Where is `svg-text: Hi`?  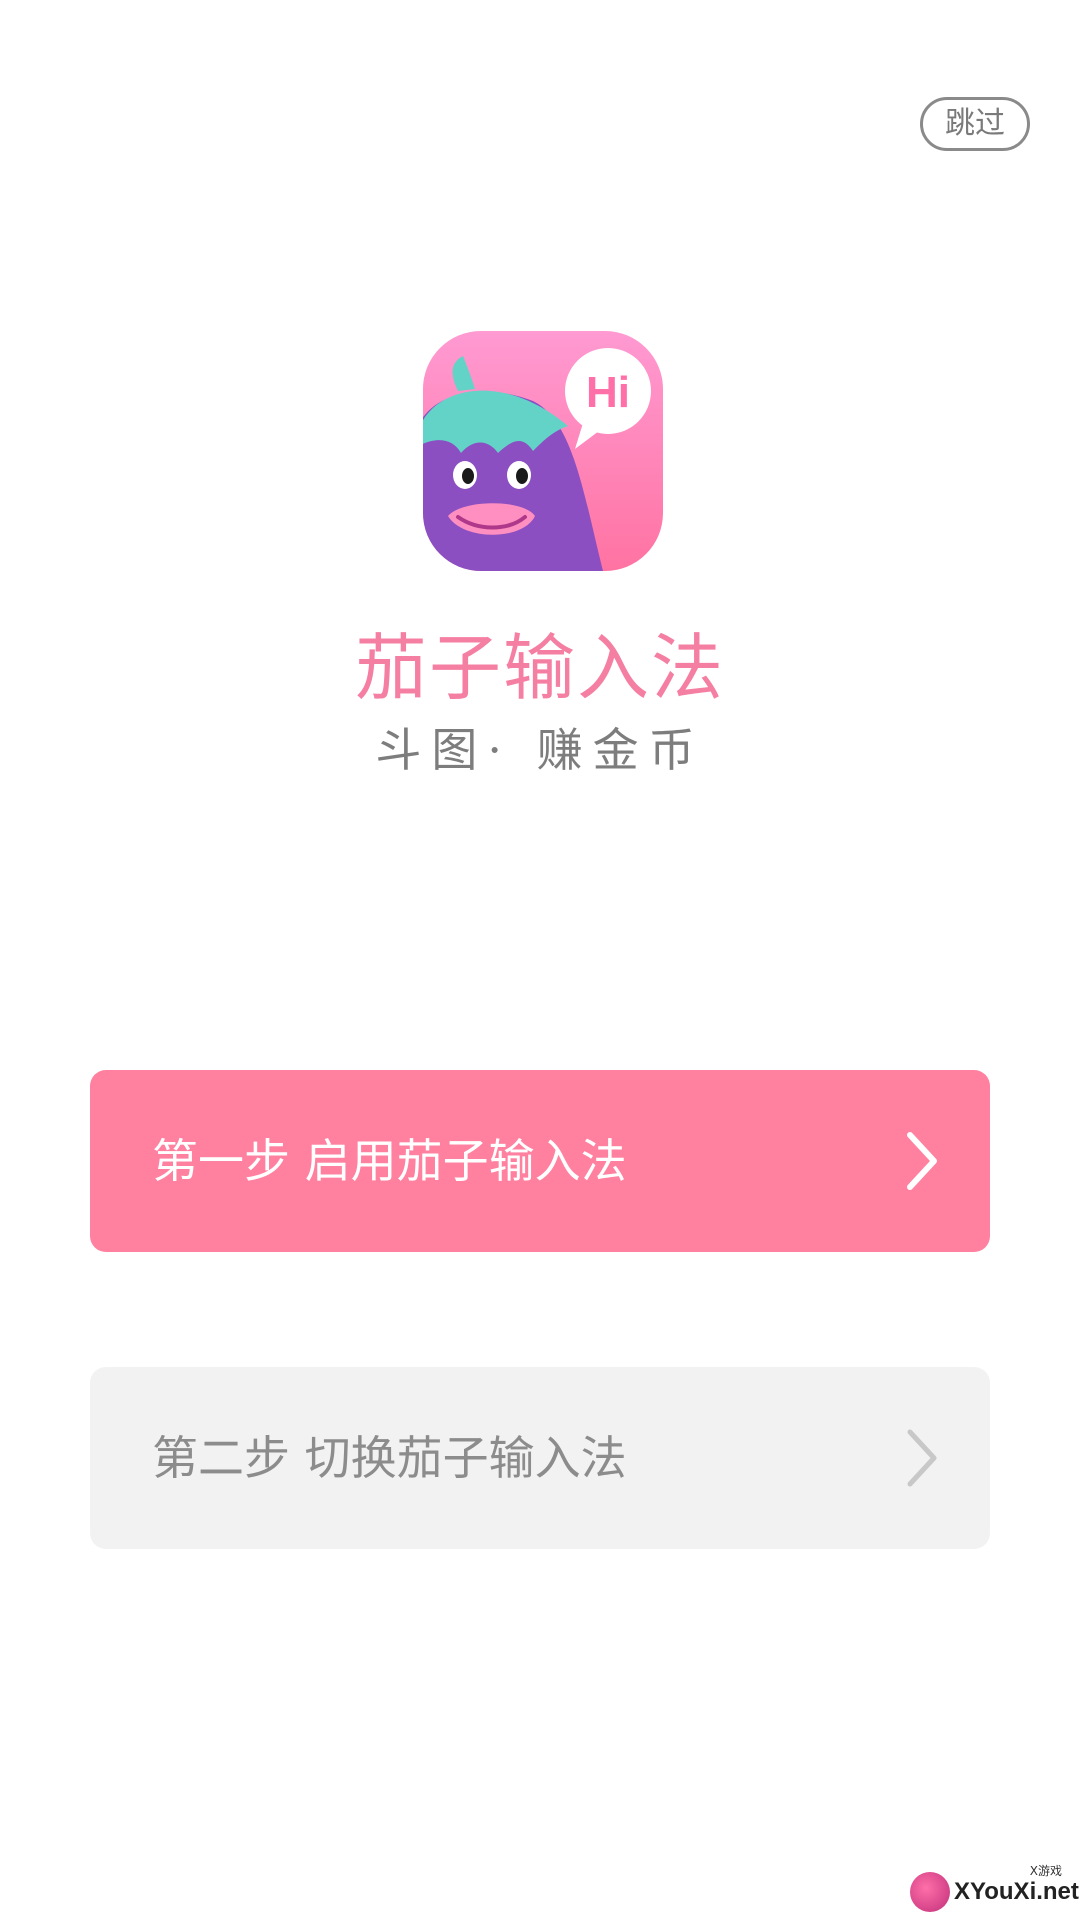 svg-text: Hi is located at coordinates (608, 392).